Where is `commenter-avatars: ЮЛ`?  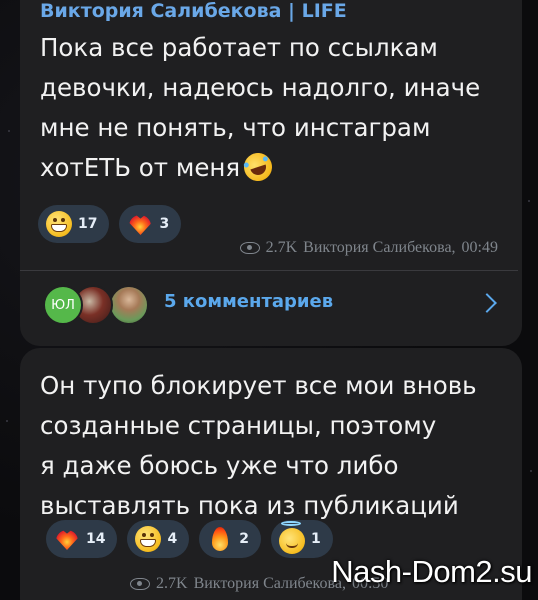
commenter-avatars: ЮЛ is located at coordinates (98, 305).